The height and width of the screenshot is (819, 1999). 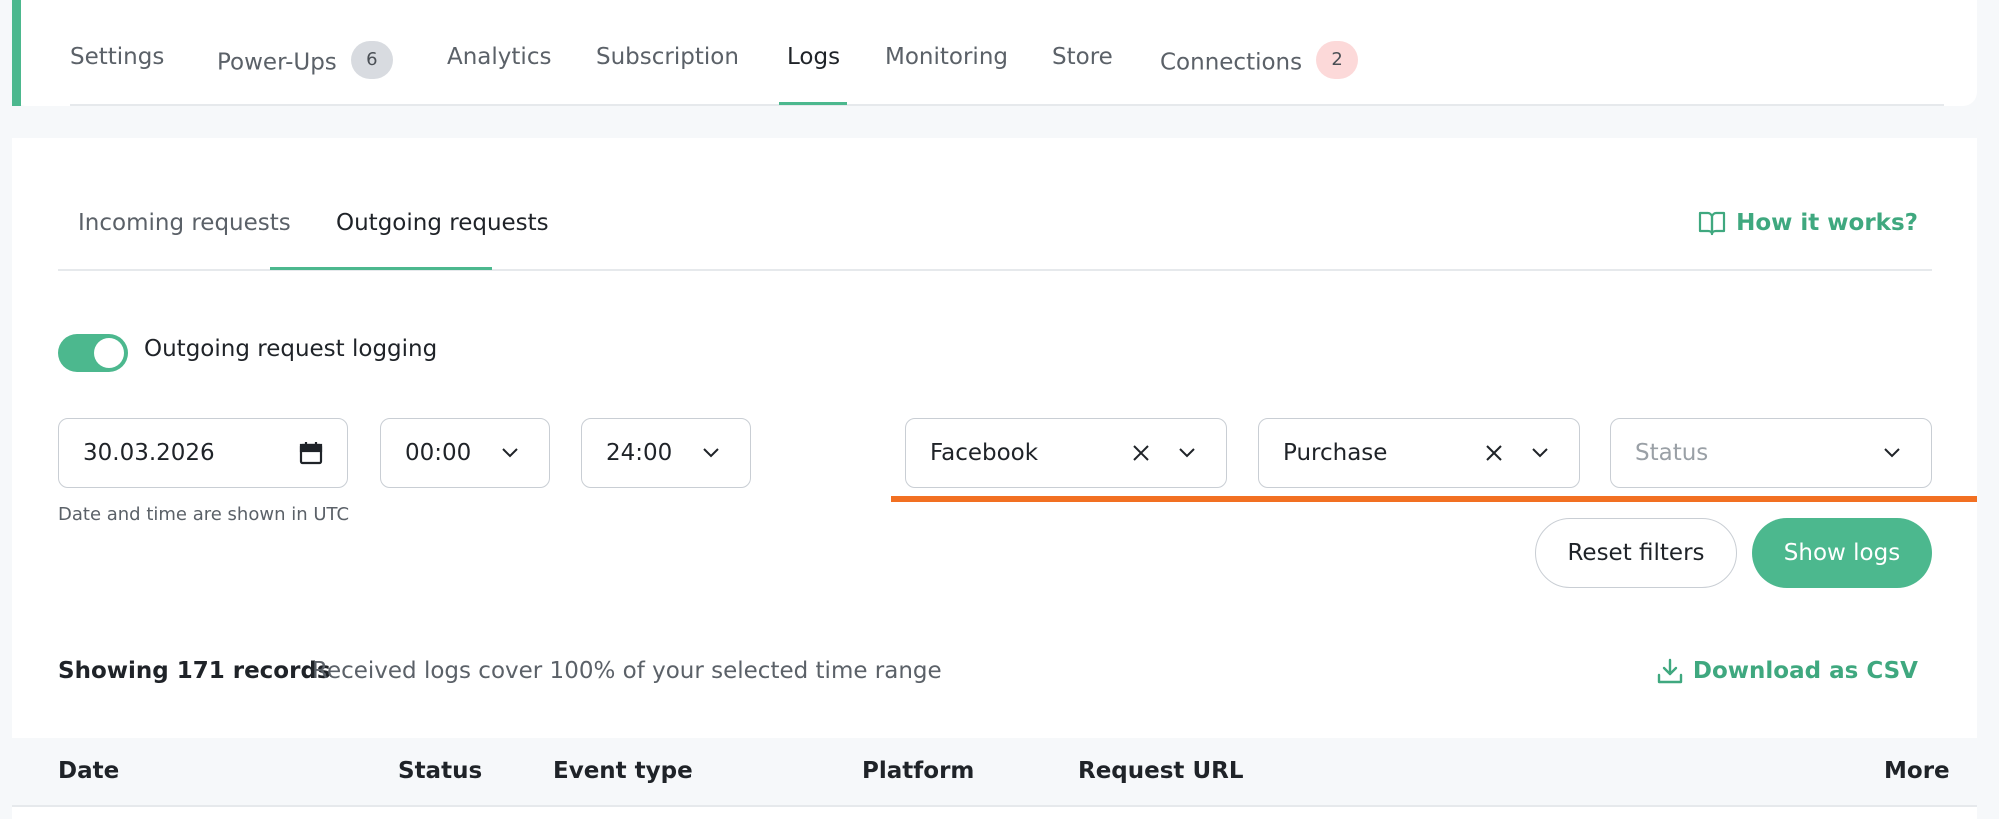 What do you see at coordinates (918, 771) in the screenshot?
I see `column-header-platform: Platform` at bounding box center [918, 771].